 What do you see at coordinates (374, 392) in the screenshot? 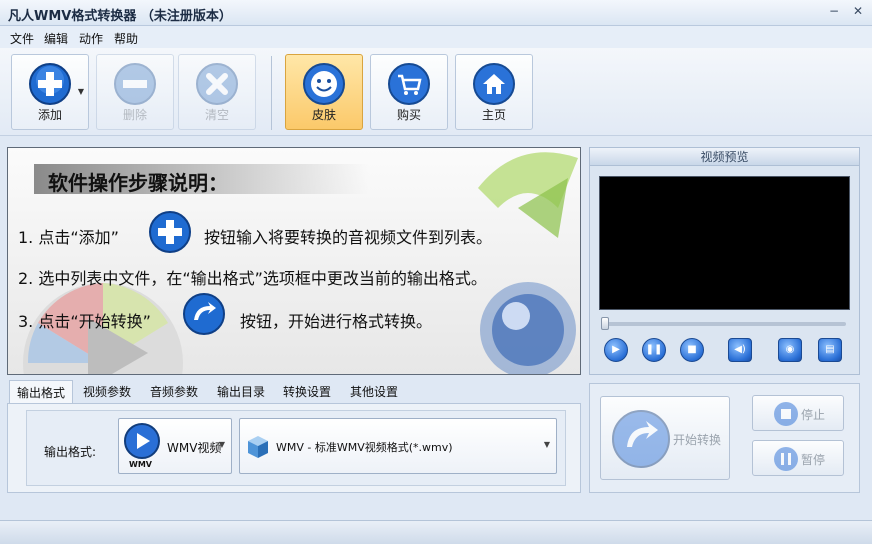
I see `tab-other-settings: 其他设置` at bounding box center [374, 392].